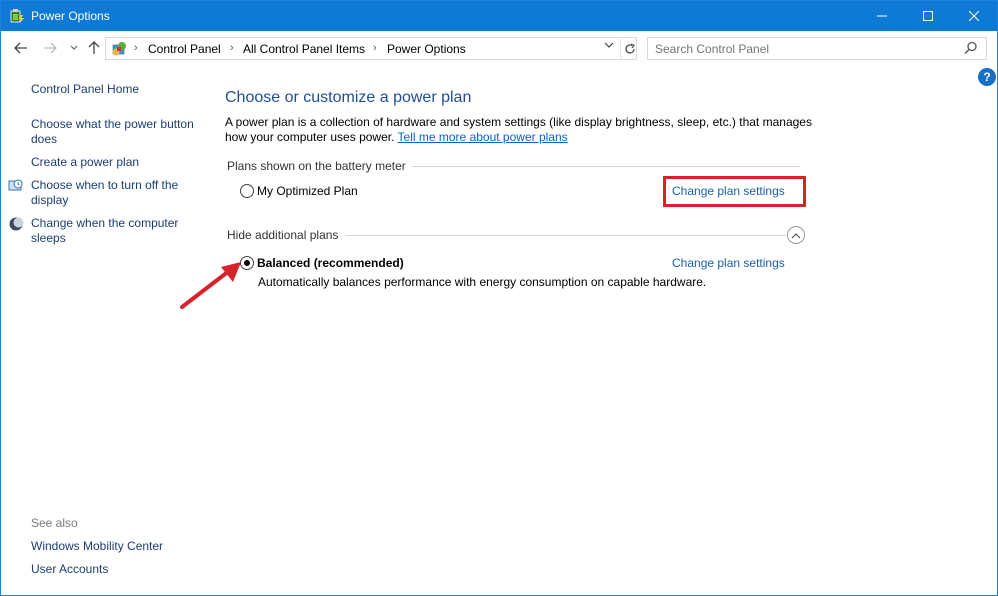 This screenshot has width=998, height=596. I want to click on balanced-plan-label: Balanced (recommended), so click(330, 263).